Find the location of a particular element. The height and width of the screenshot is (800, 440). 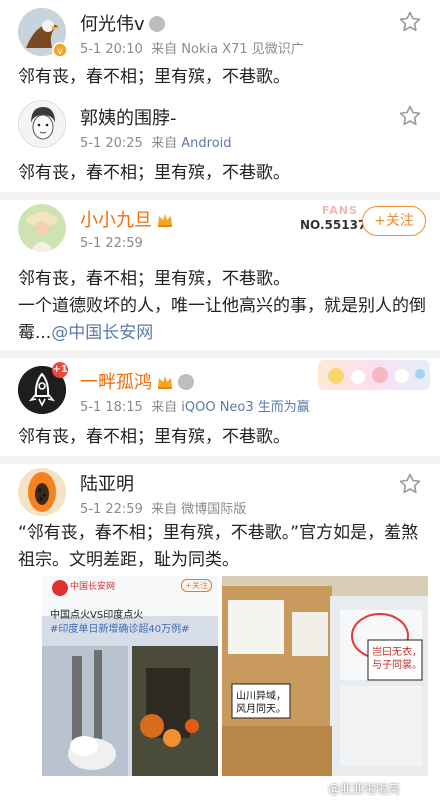

fans-label: FANS is located at coordinates (340, 210).